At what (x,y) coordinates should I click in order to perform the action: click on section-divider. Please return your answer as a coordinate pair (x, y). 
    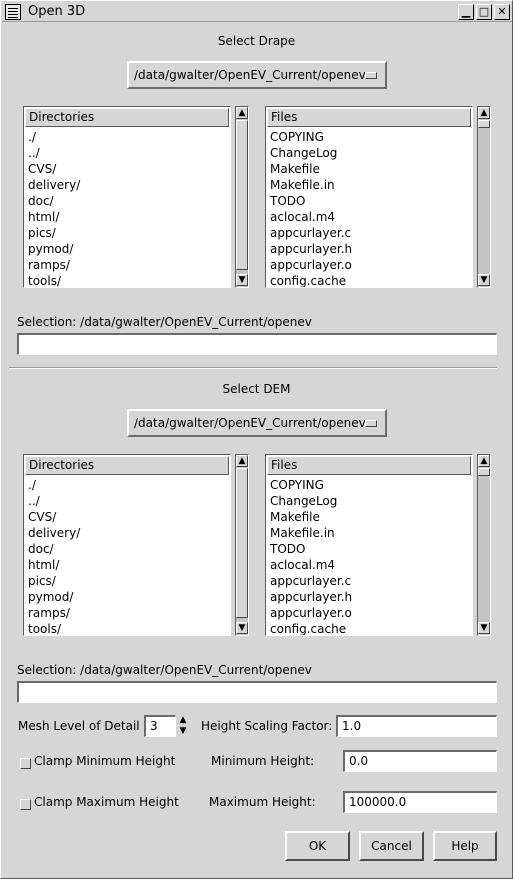
    Looking at the image, I should click on (253, 368).